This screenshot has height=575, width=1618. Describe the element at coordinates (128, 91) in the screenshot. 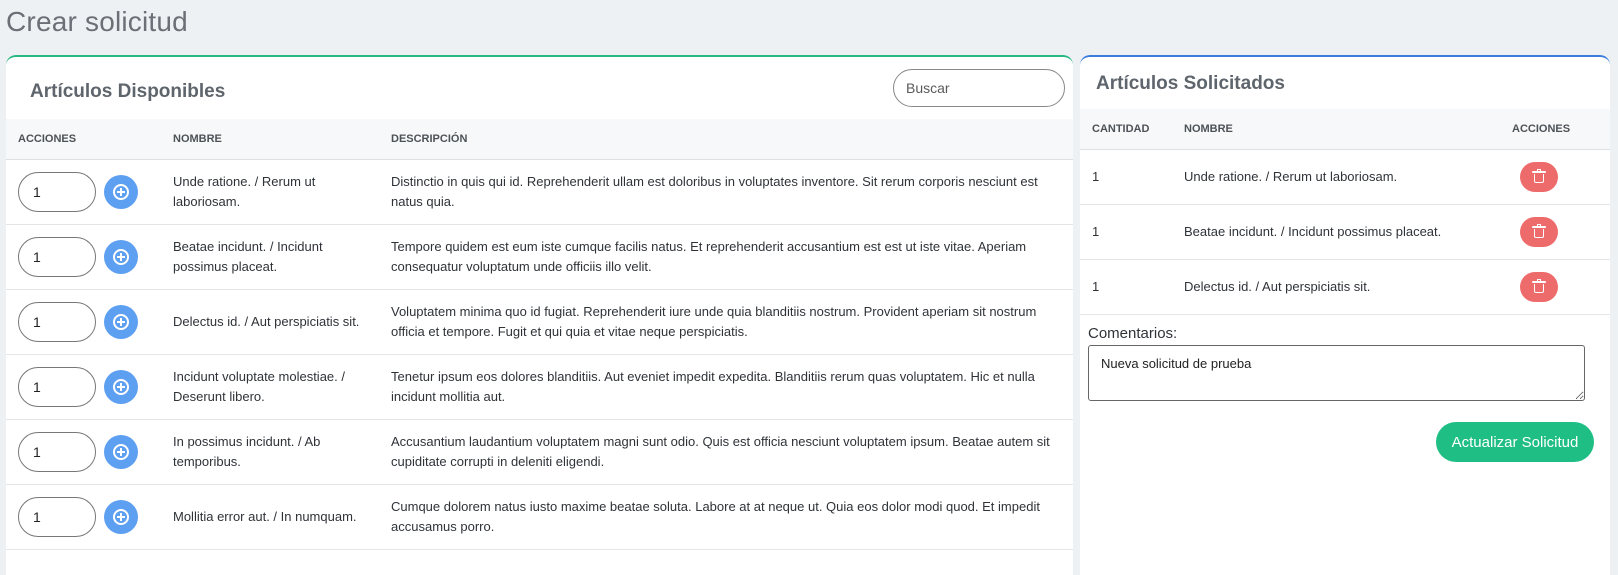

I see `available-items-title: Artículos Disponibles` at that location.